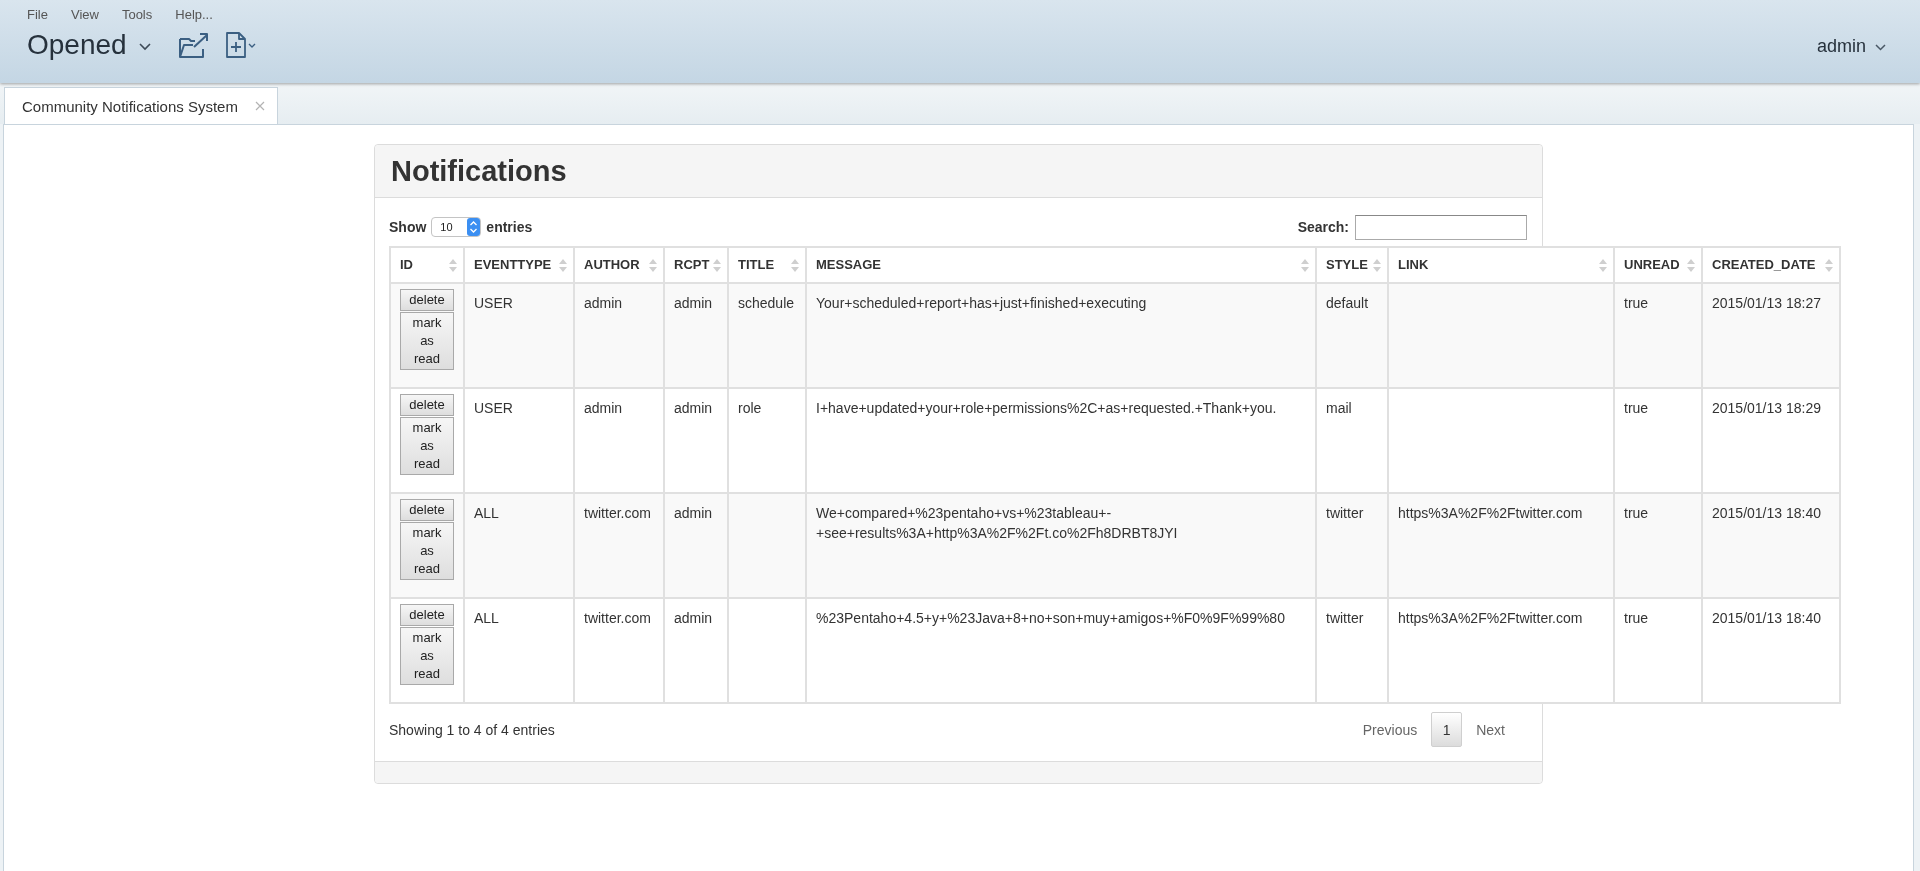 The height and width of the screenshot is (871, 1920). Describe the element at coordinates (193, 45) in the screenshot. I see `folder-arrow-icon` at that location.